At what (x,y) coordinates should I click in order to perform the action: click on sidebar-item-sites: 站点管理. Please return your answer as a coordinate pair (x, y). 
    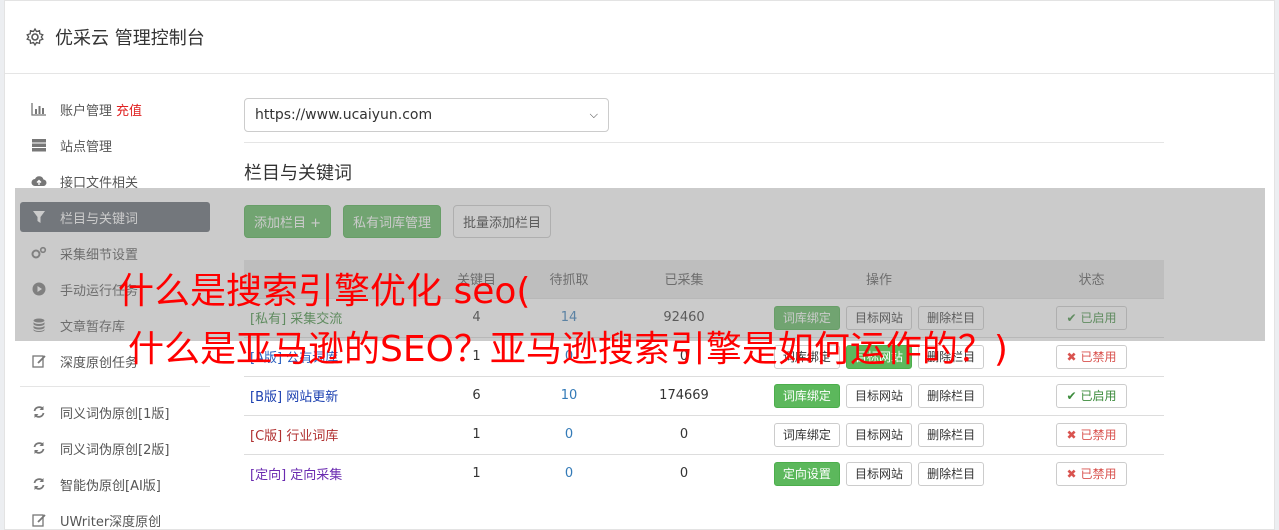
    Looking at the image, I should click on (115, 145).